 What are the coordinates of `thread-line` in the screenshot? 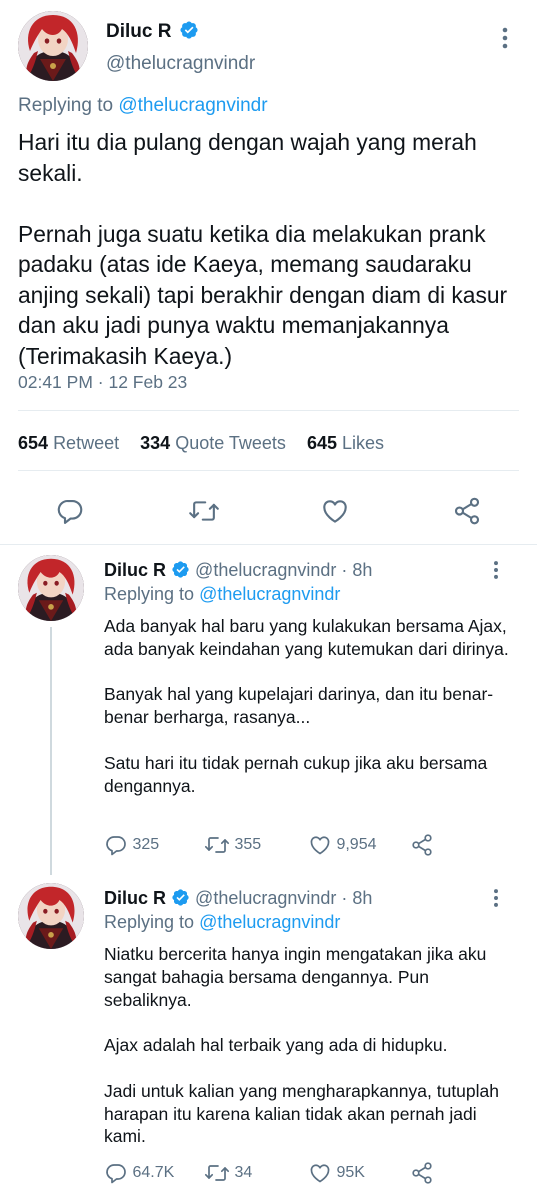 It's located at (51, 751).